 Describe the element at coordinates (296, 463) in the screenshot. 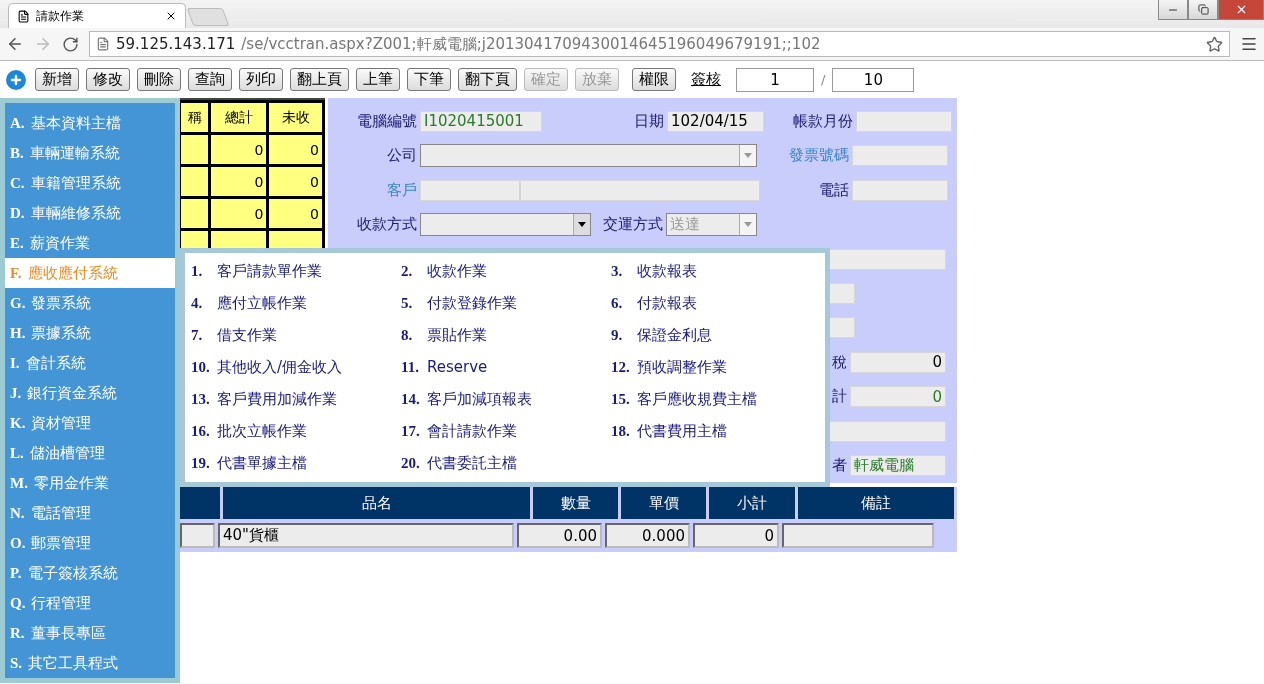

I see `submenu-item: 19. 代書單據主檔` at that location.